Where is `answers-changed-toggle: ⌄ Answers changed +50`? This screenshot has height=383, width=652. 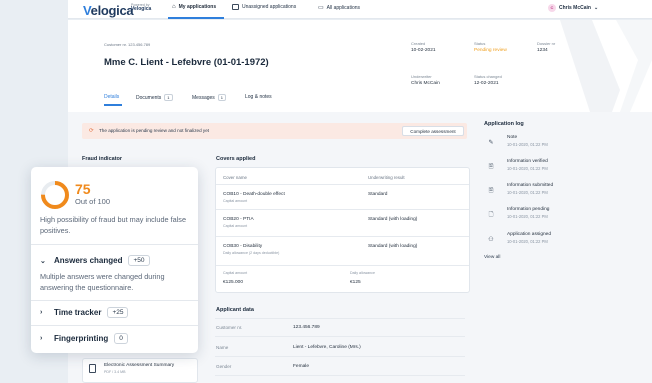
answers-changed-toggle: ⌄ Answers changed +50 is located at coordinates (95, 260).